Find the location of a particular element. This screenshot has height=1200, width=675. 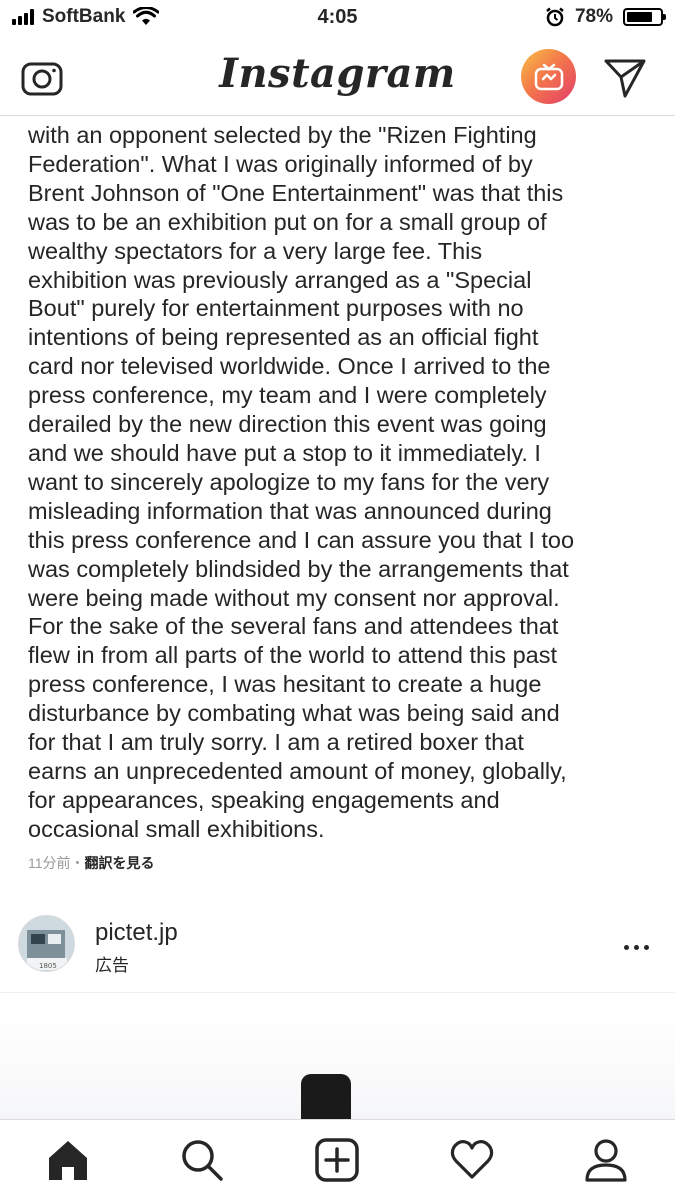

avatar-number: 1805 is located at coordinates (48, 966).